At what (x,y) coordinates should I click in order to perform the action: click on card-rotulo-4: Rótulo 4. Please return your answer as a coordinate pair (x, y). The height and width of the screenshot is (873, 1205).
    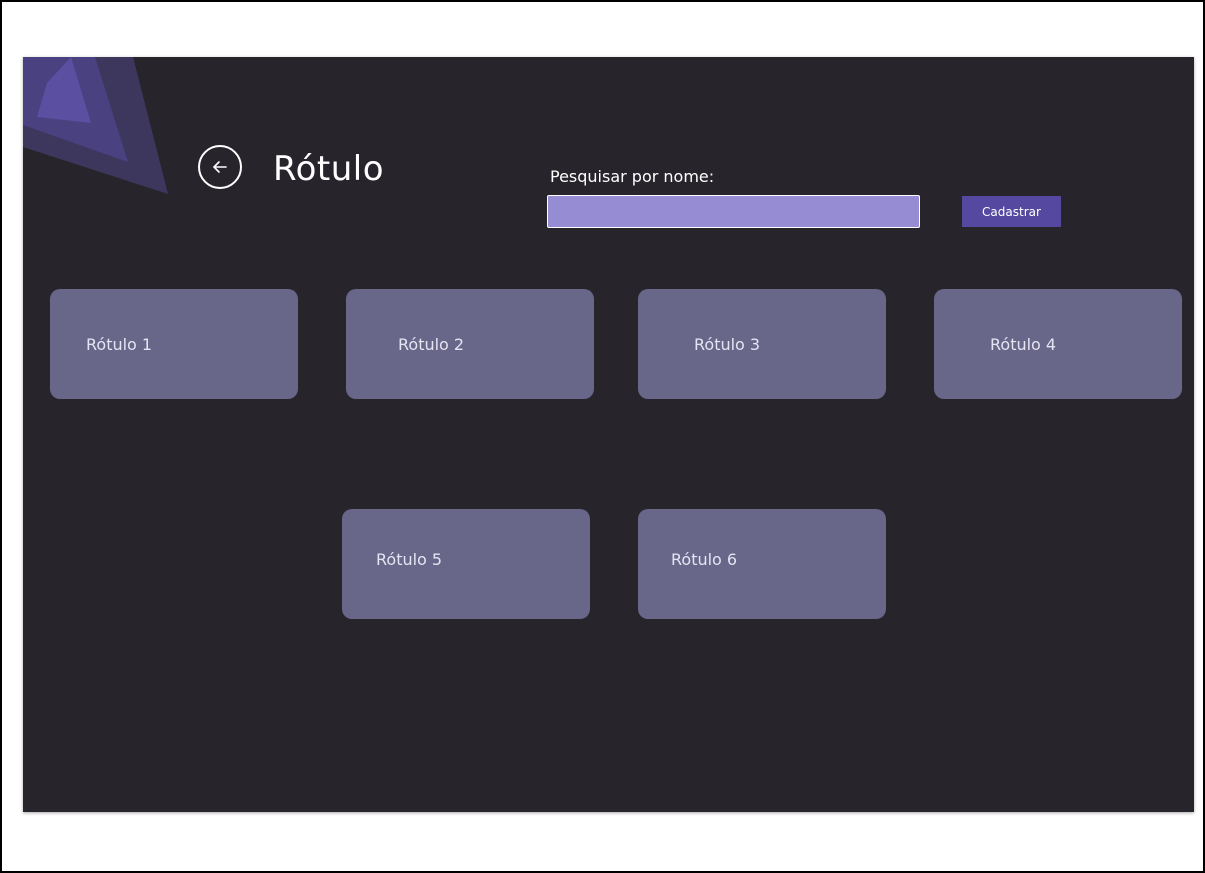
    Looking at the image, I should click on (1058, 344).